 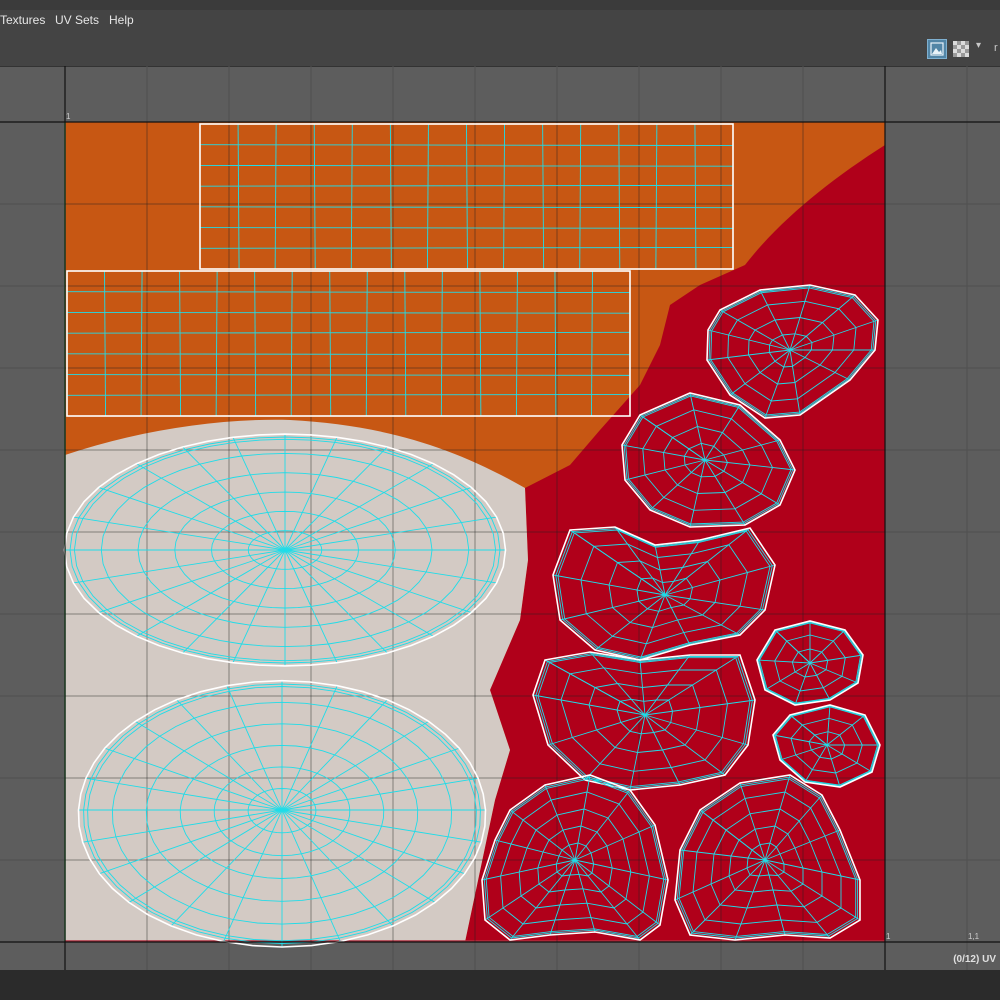 What do you see at coordinates (22, 20) in the screenshot?
I see `menu-textures: Textures` at bounding box center [22, 20].